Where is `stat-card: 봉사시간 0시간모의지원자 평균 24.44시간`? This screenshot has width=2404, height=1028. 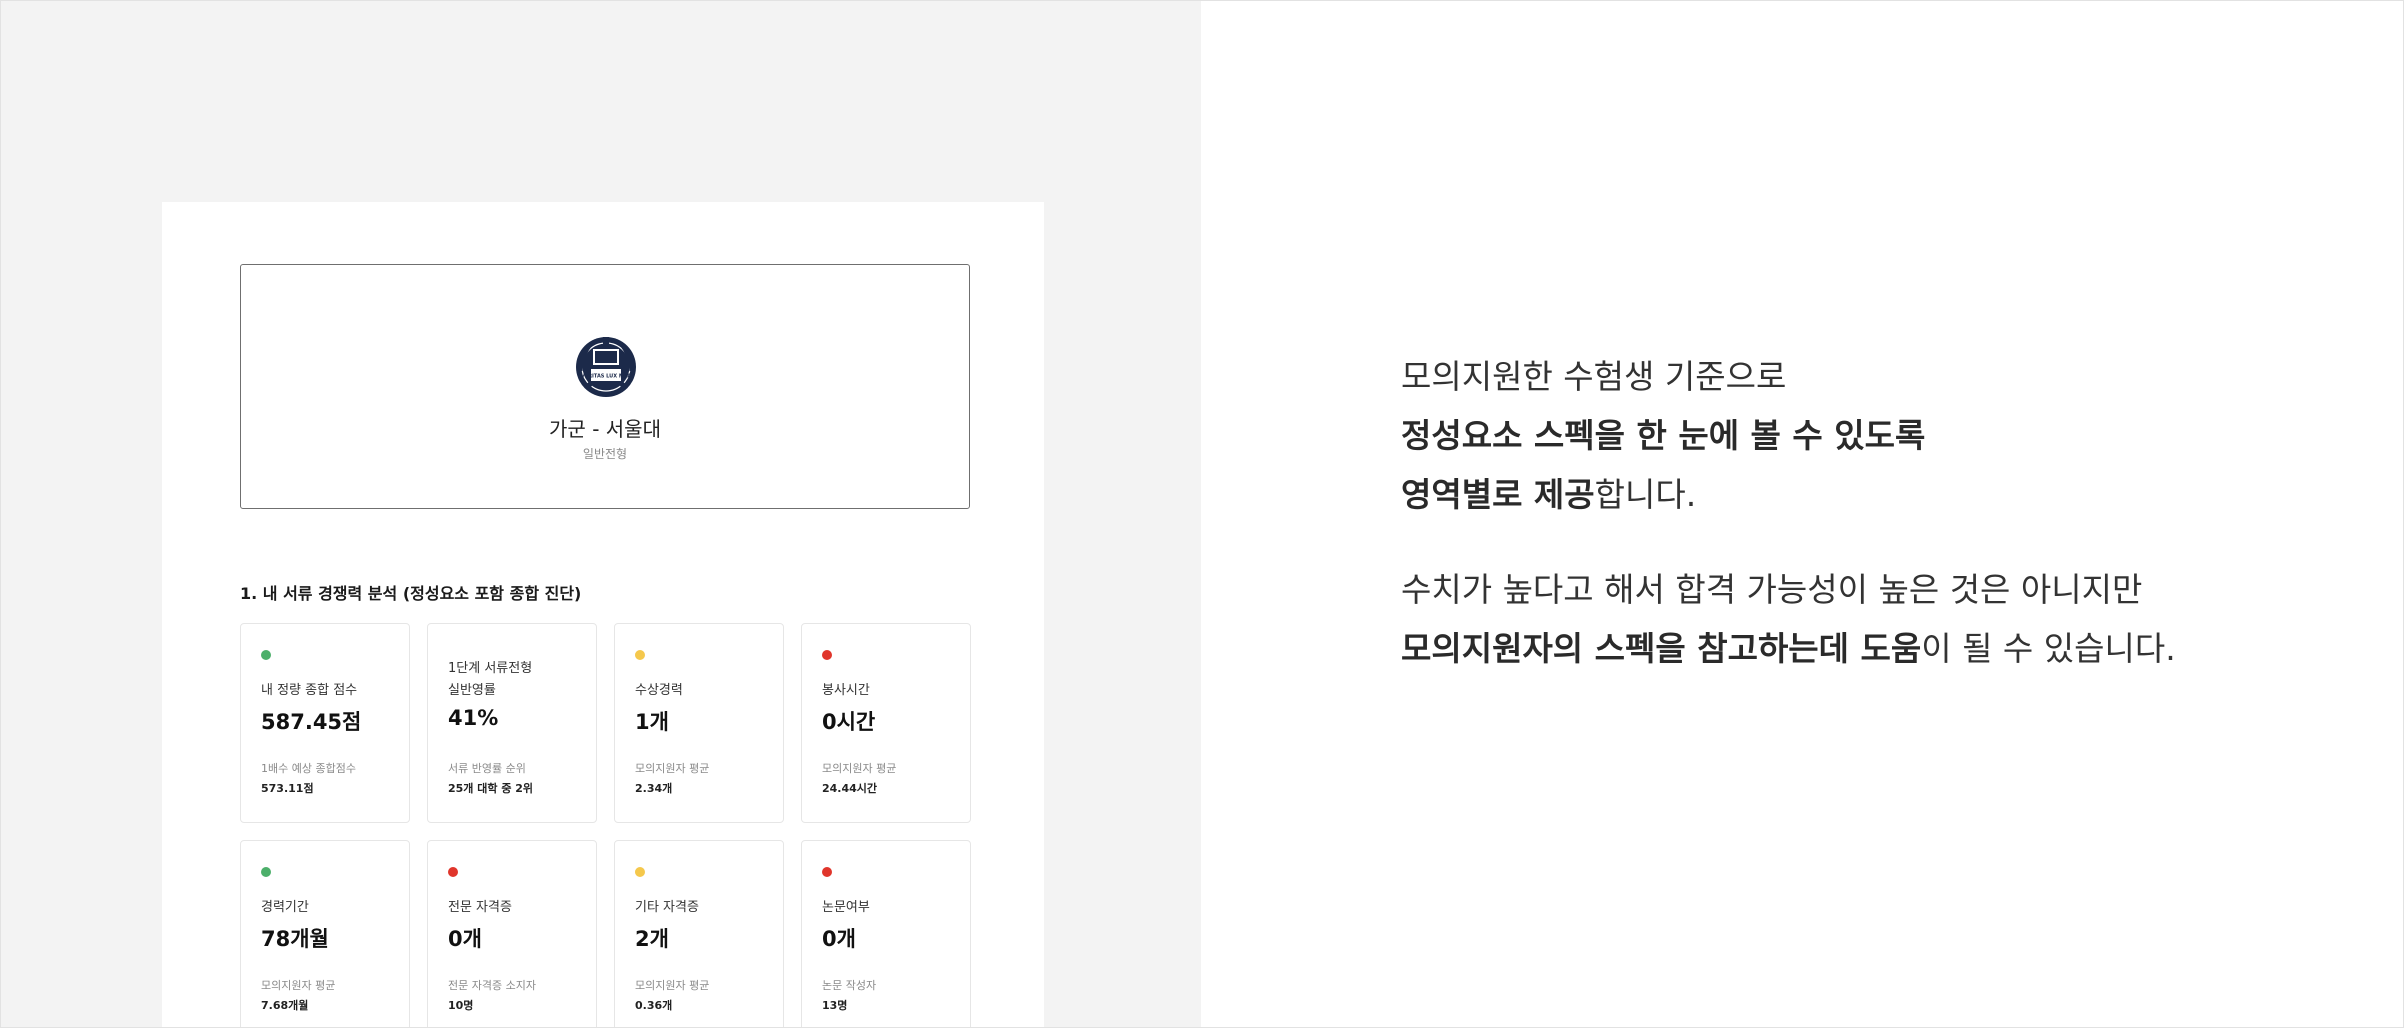
stat-card: 봉사시간 0시간모의지원자 평균 24.44시간 is located at coordinates (886, 723).